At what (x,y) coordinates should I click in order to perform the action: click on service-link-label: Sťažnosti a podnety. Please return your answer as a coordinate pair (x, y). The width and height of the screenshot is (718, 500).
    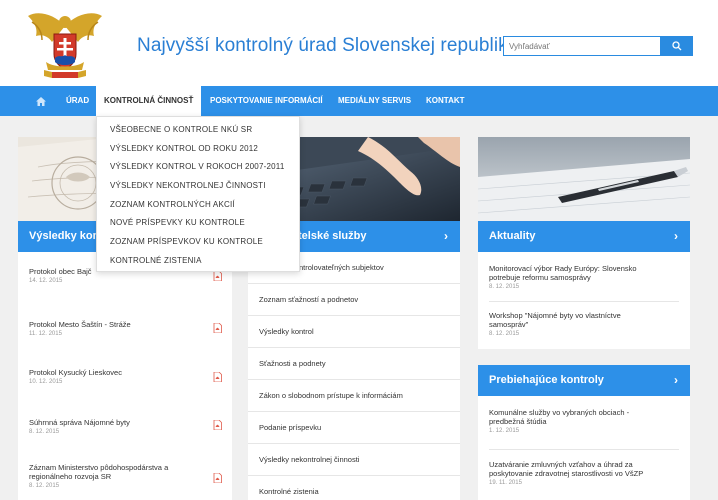
    Looking at the image, I should click on (292, 363).